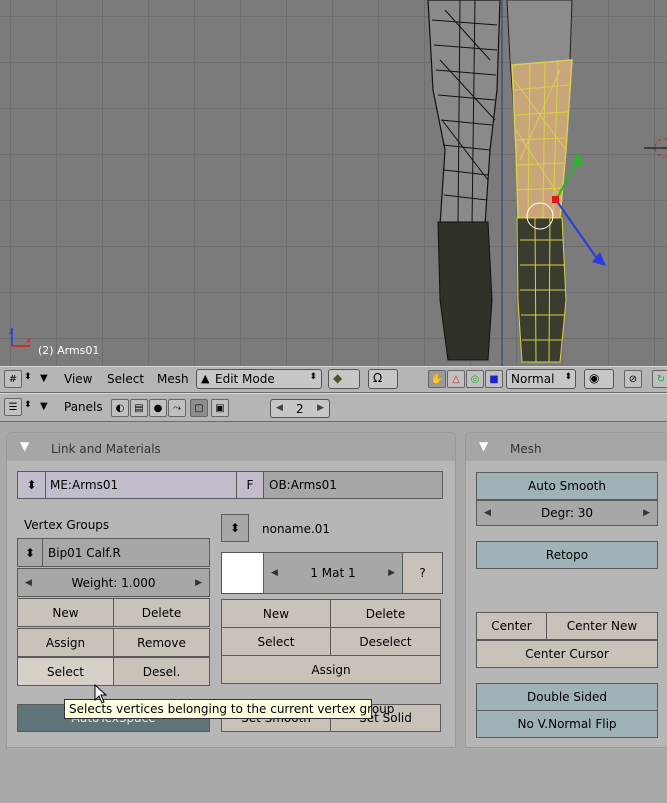 The width and height of the screenshot is (667, 803). What do you see at coordinates (494, 379) in the screenshot?
I see `scale-icon: ■` at bounding box center [494, 379].